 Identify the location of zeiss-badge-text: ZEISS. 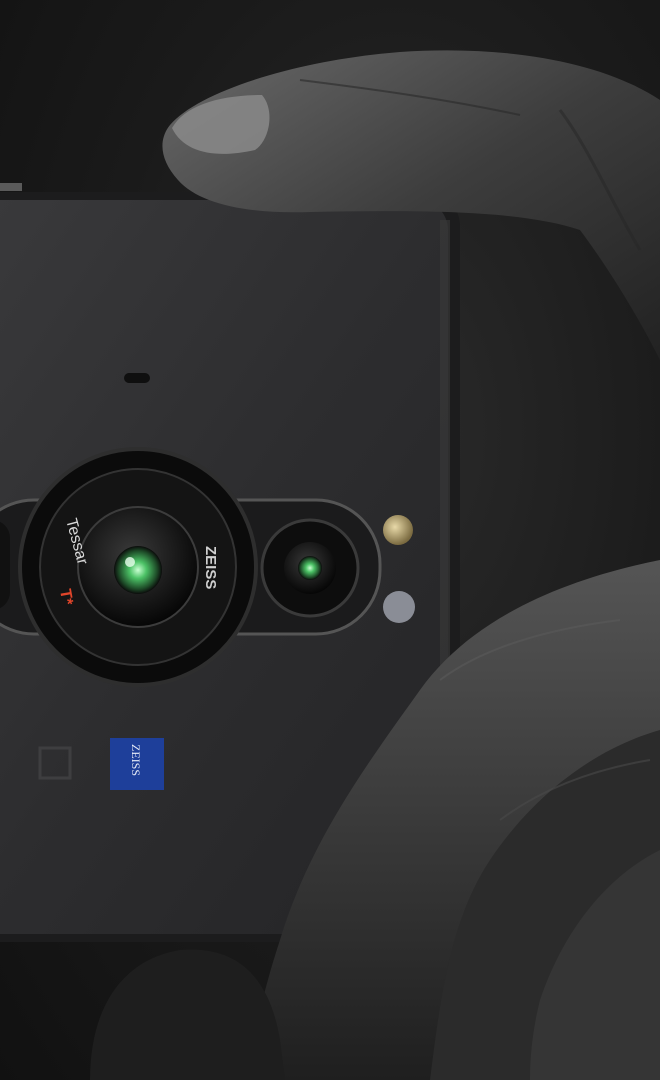
(136, 760).